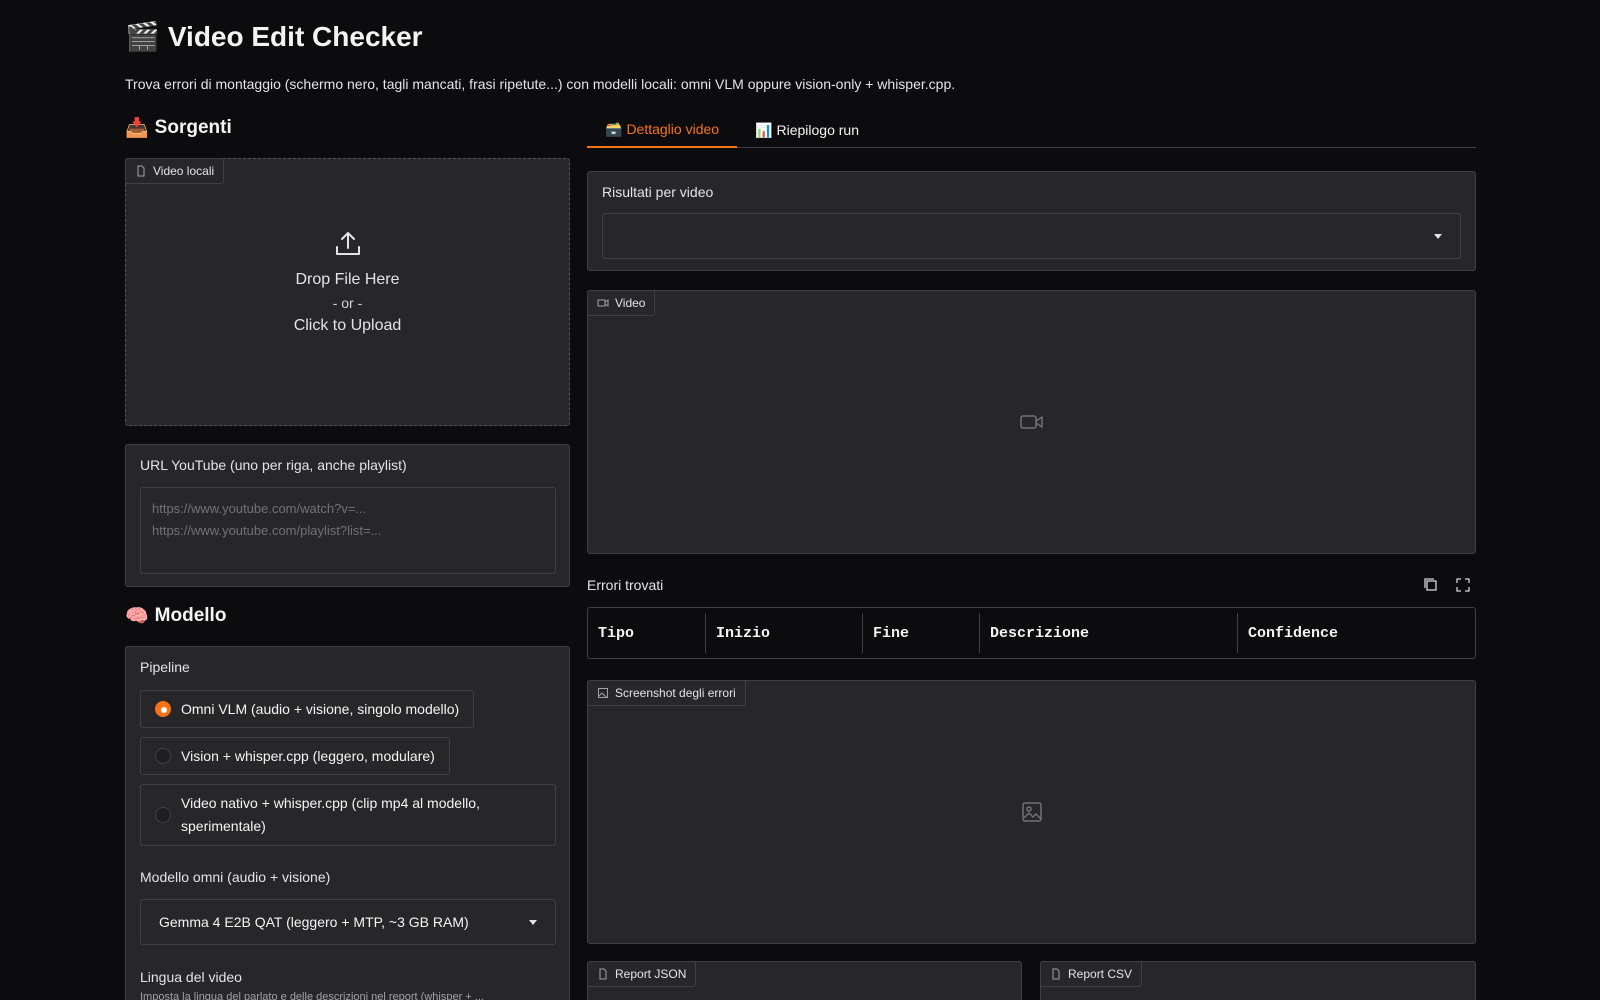  I want to click on model-heading: 🧠 Modello, so click(175, 616).